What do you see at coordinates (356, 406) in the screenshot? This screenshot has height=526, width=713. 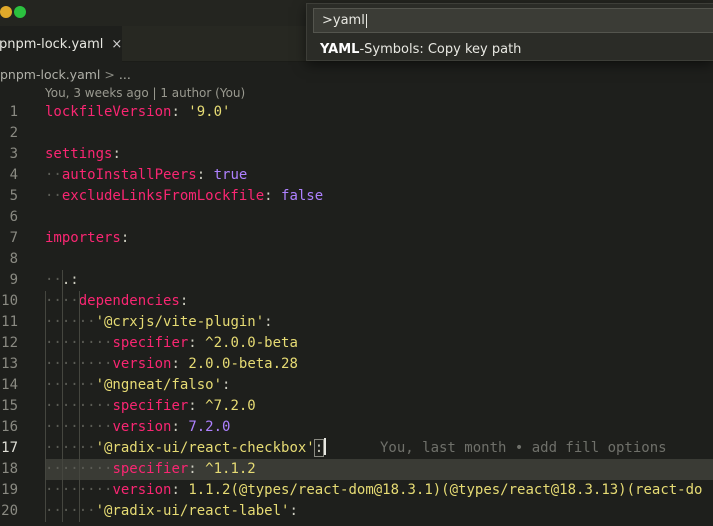 I see `code-line: 15 ········specifier: ^7.2.0` at bounding box center [356, 406].